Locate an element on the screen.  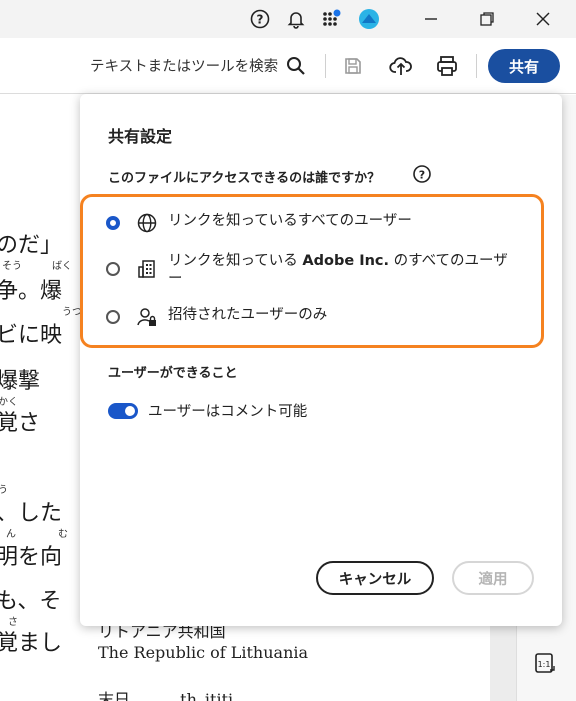
organization-name: Adobe Inc. is located at coordinates (346, 261).